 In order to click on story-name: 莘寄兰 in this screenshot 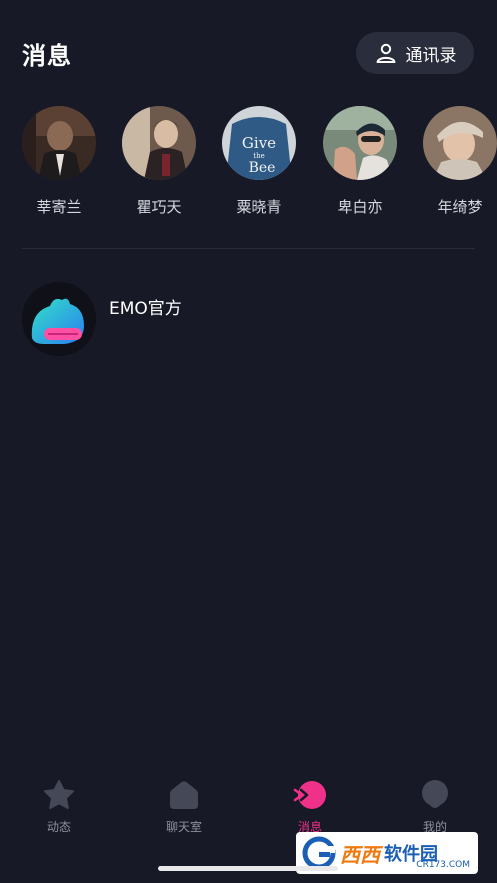, I will do `click(59, 207)`.